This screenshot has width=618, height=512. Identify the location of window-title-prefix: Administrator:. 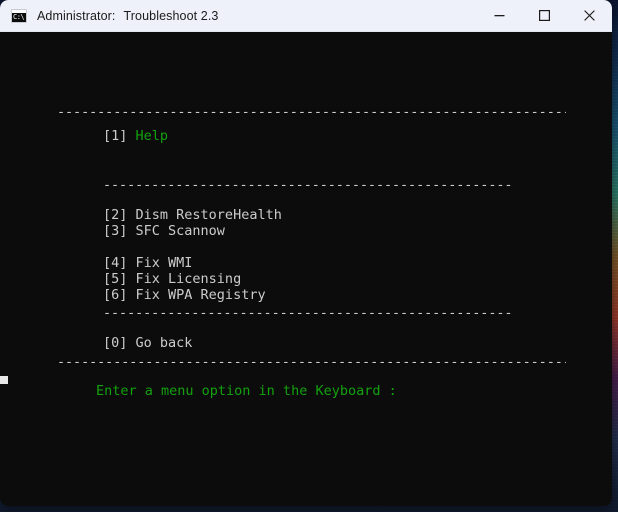
(76, 15).